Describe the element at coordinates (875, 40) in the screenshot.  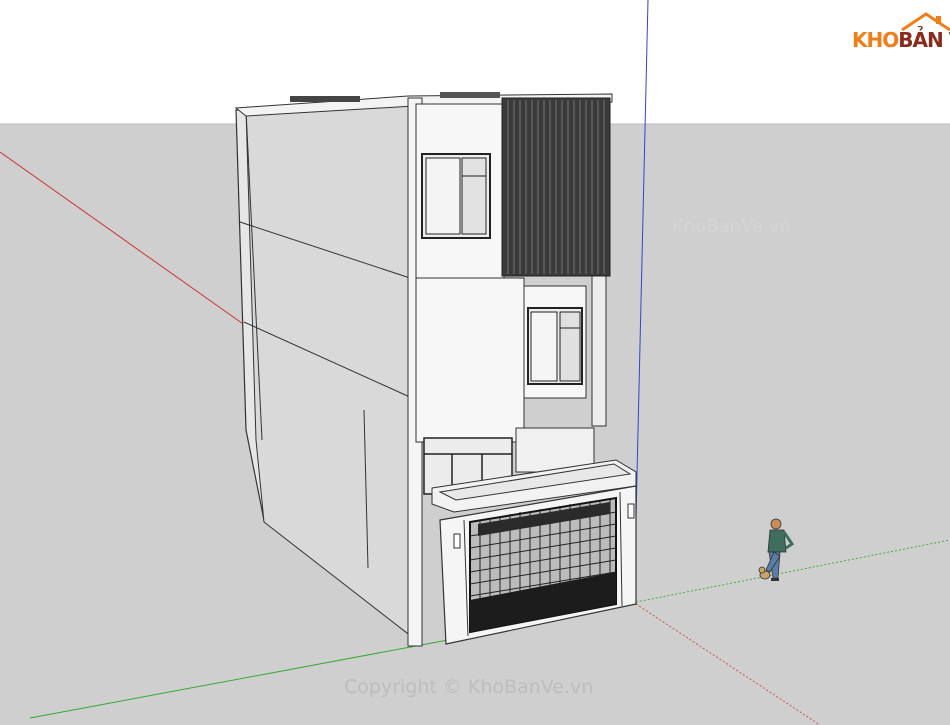
I see `logo-part-kho: KHO` at that location.